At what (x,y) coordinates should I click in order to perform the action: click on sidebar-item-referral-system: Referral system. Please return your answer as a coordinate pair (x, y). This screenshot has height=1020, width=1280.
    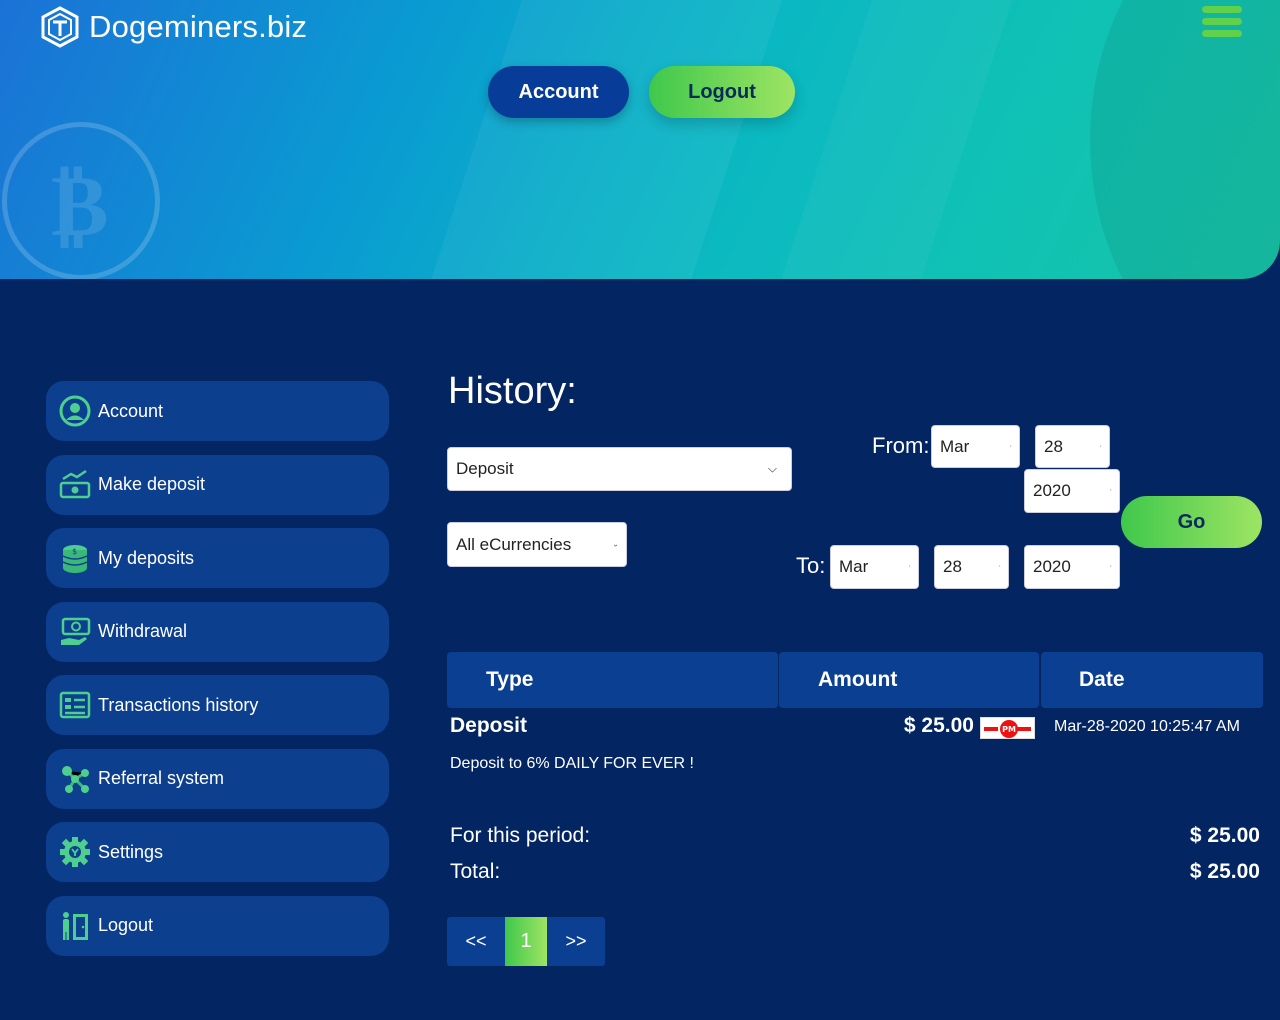
    Looking at the image, I should click on (217, 778).